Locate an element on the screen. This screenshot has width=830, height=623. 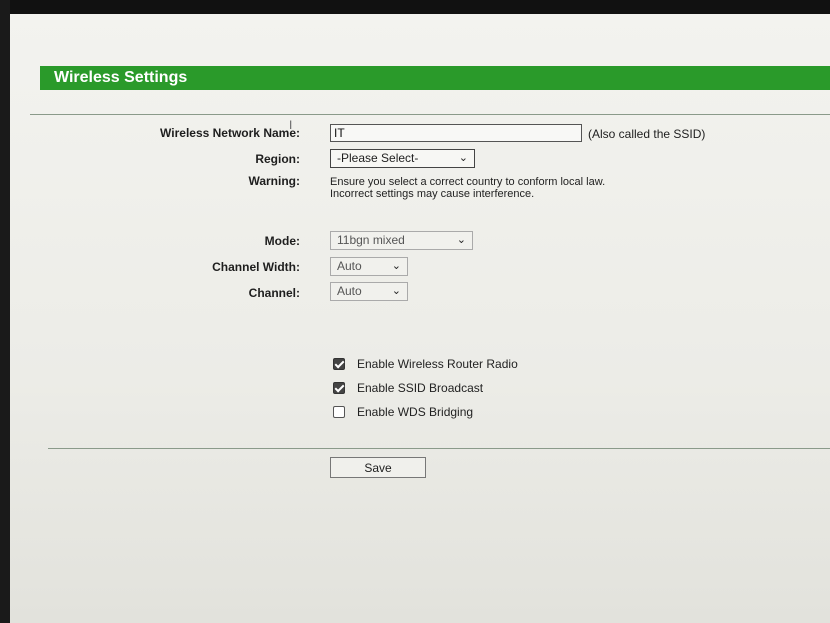
region-select: -Please Select- ⌄ is located at coordinates (402, 158).